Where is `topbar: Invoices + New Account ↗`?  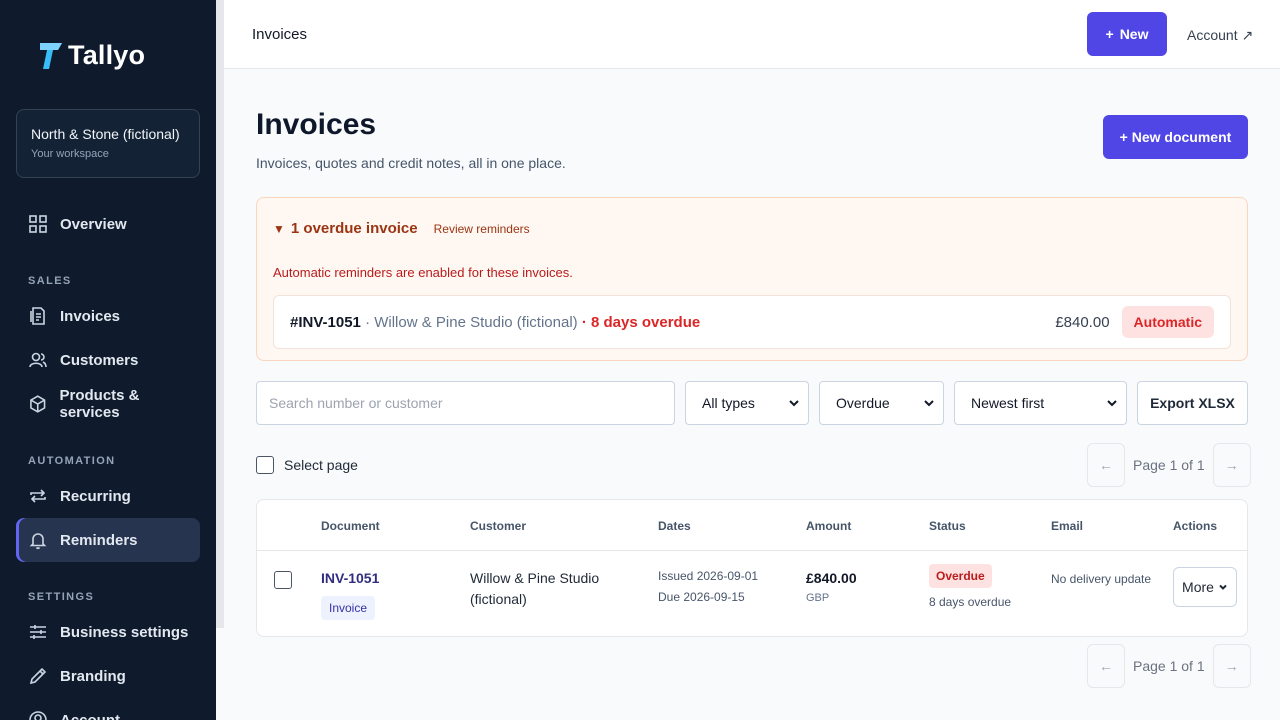 topbar: Invoices + New Account ↗ is located at coordinates (752, 34).